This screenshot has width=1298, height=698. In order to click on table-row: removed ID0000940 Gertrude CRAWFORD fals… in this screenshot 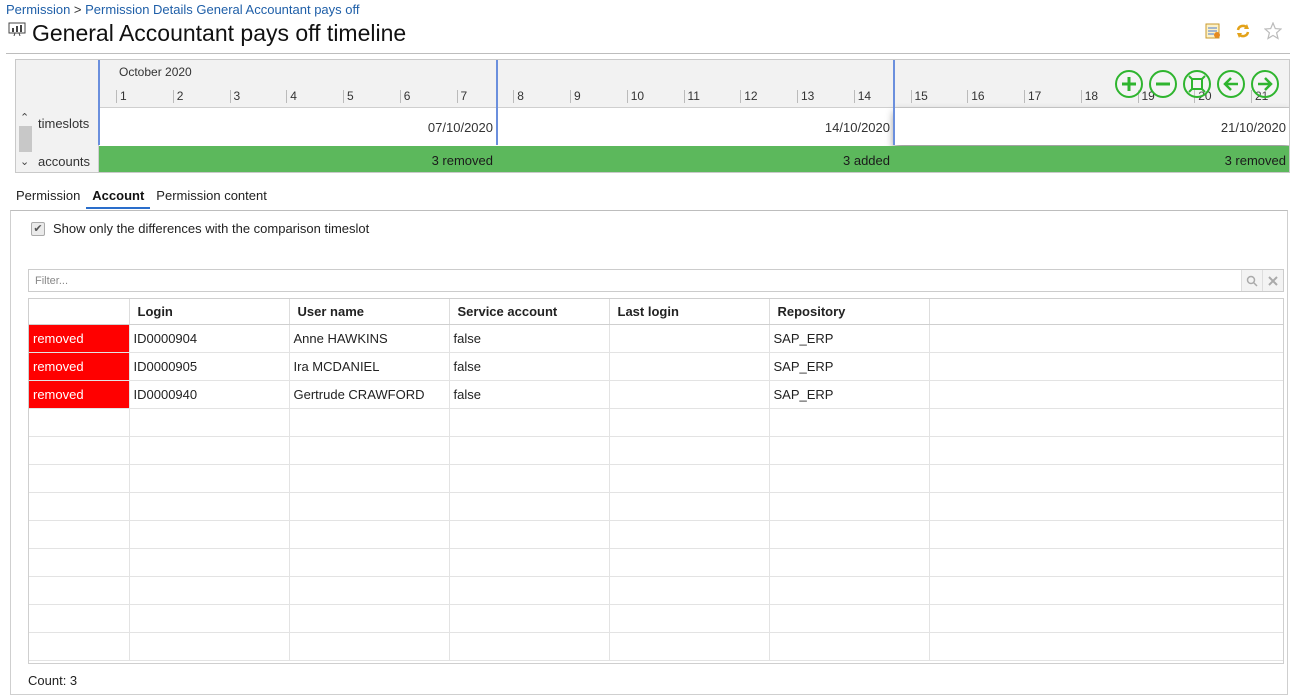, I will do `click(656, 394)`.